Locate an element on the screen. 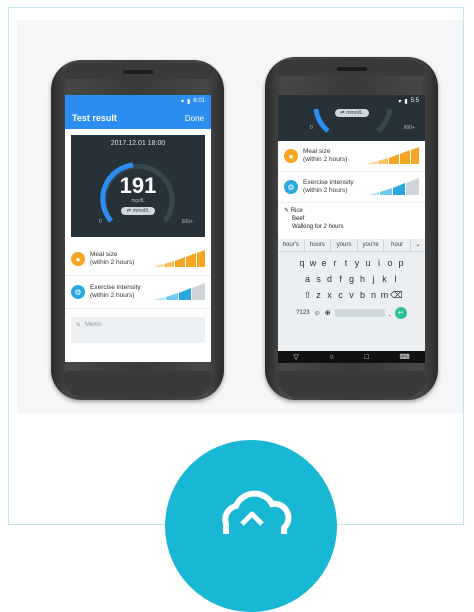 Image resolution: width=474 pixels, height=612 pixels. key-row-2: a s d f g h j k l is located at coordinates (351, 279).